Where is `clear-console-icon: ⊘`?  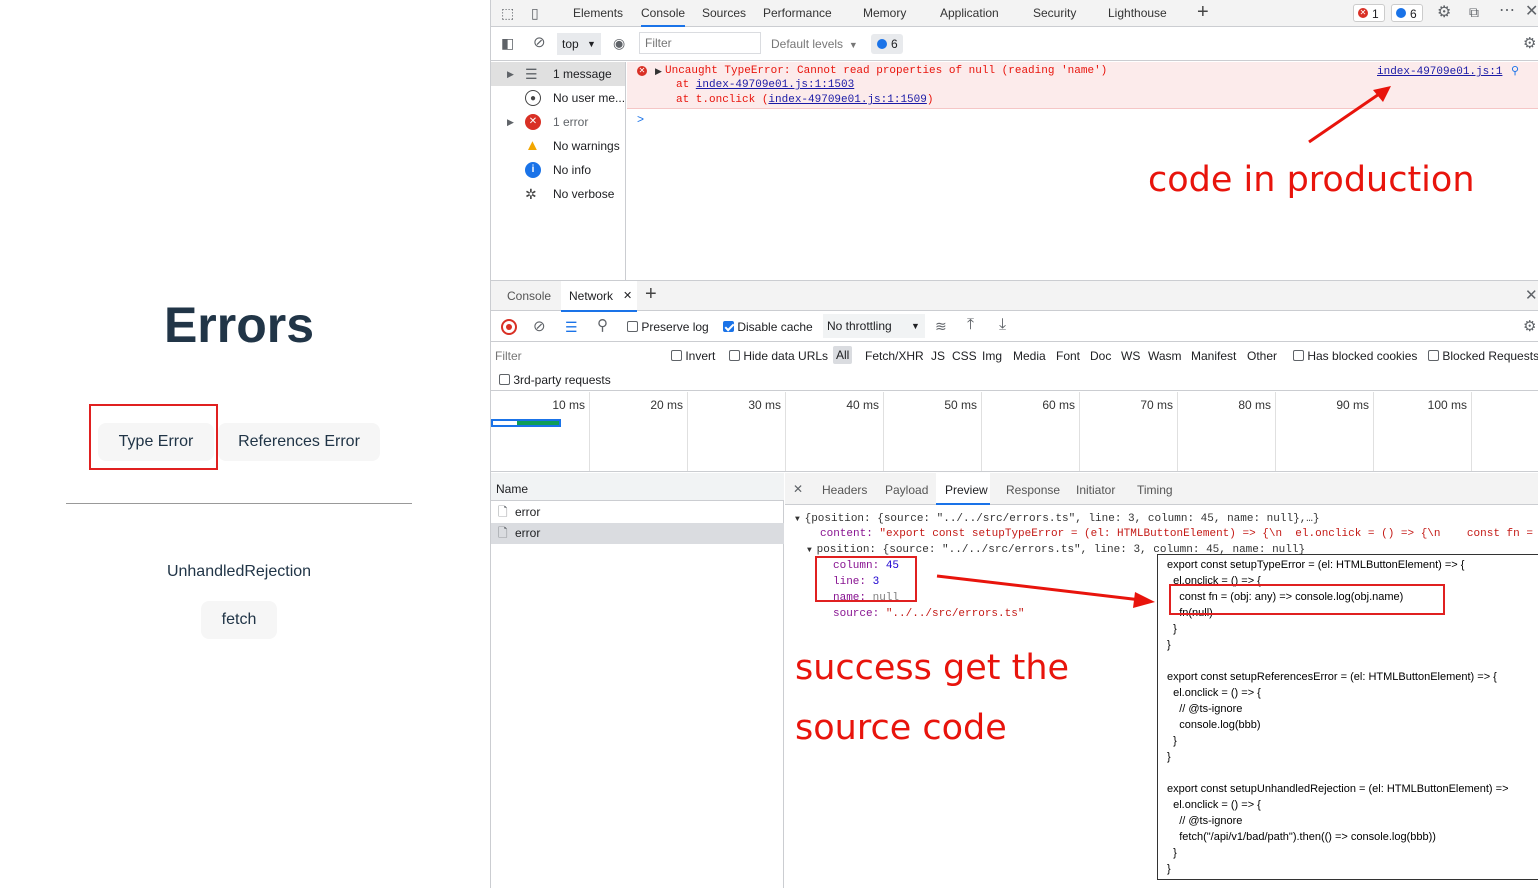
clear-console-icon: ⊘ is located at coordinates (539, 42).